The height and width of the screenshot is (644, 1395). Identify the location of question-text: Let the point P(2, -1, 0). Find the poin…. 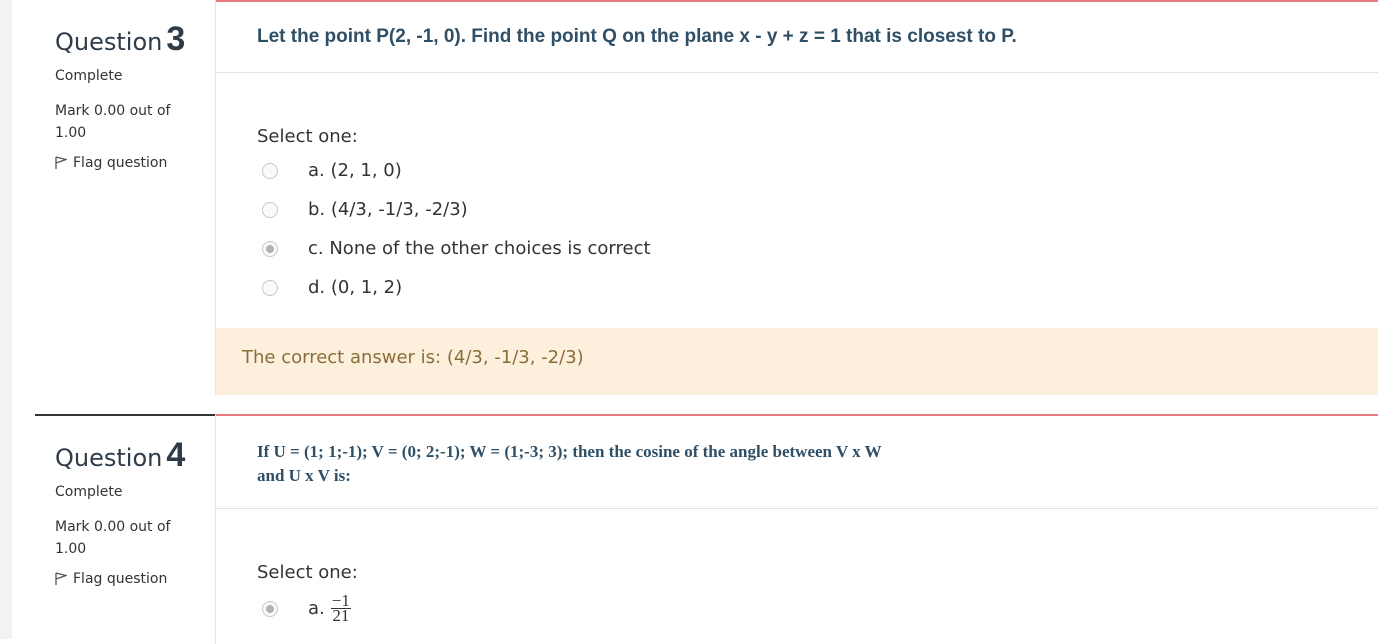
(637, 36).